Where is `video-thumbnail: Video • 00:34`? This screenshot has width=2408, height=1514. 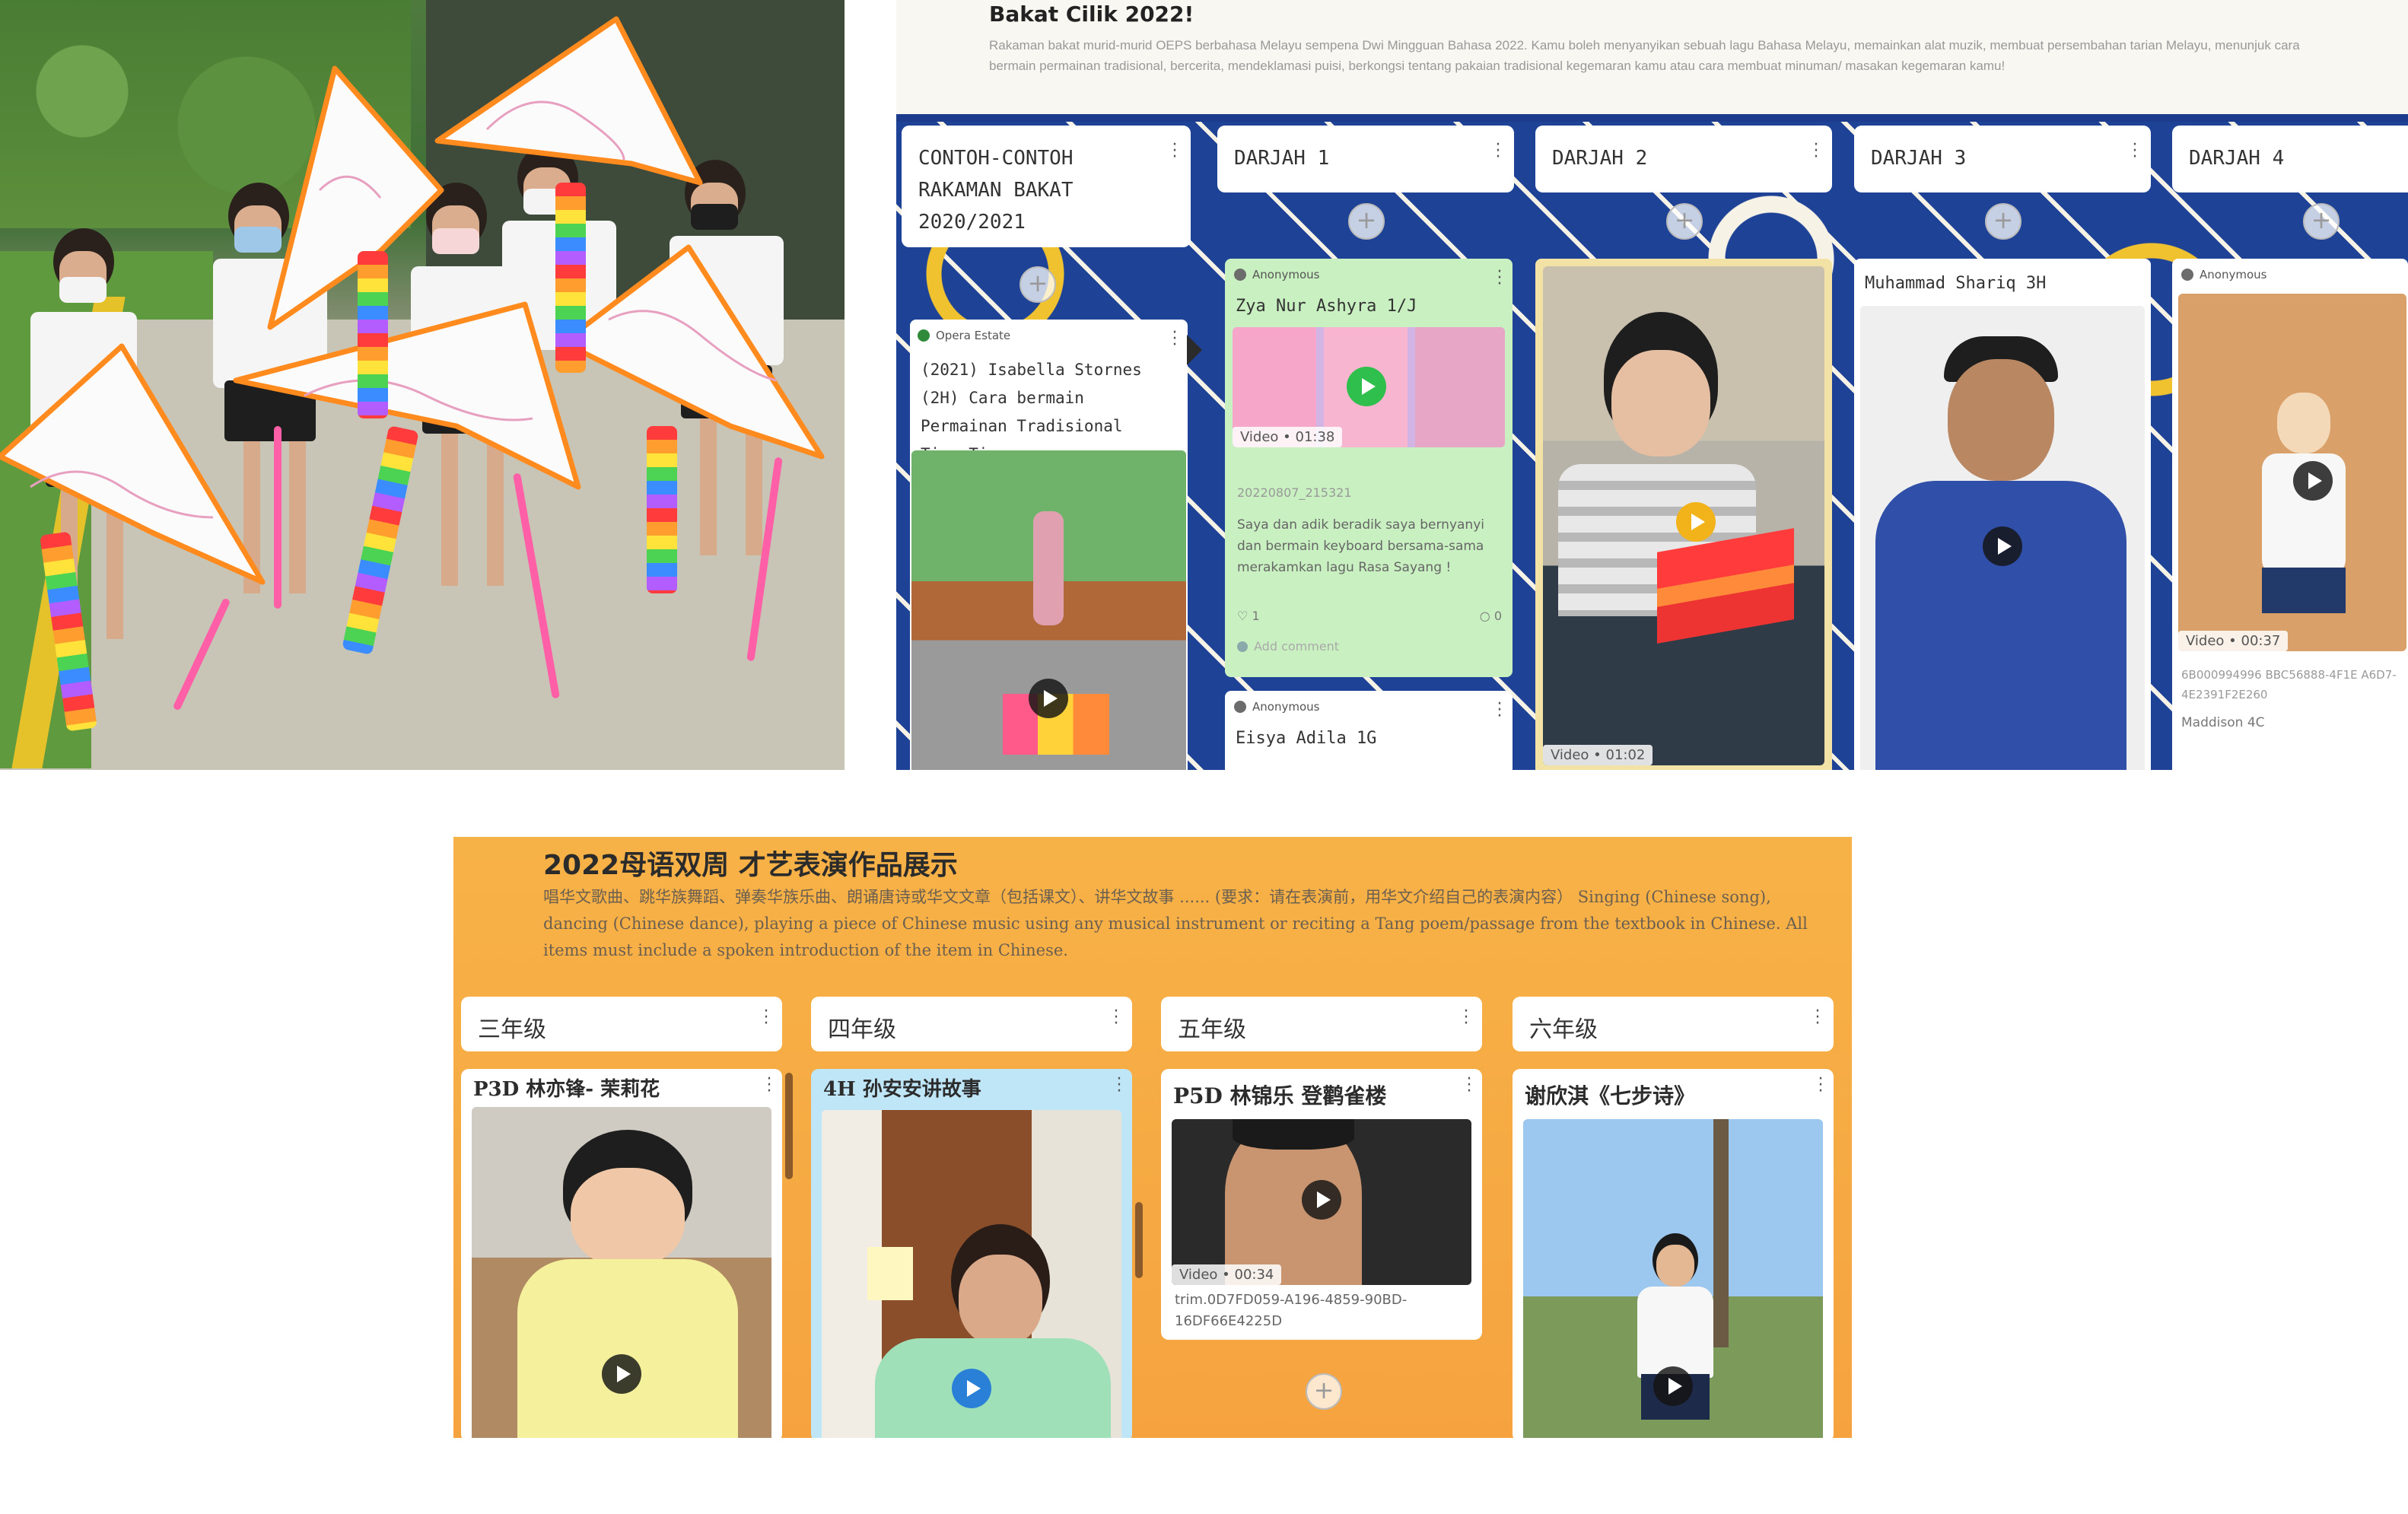
video-thumbnail: Video • 00:34 is located at coordinates (1321, 1202).